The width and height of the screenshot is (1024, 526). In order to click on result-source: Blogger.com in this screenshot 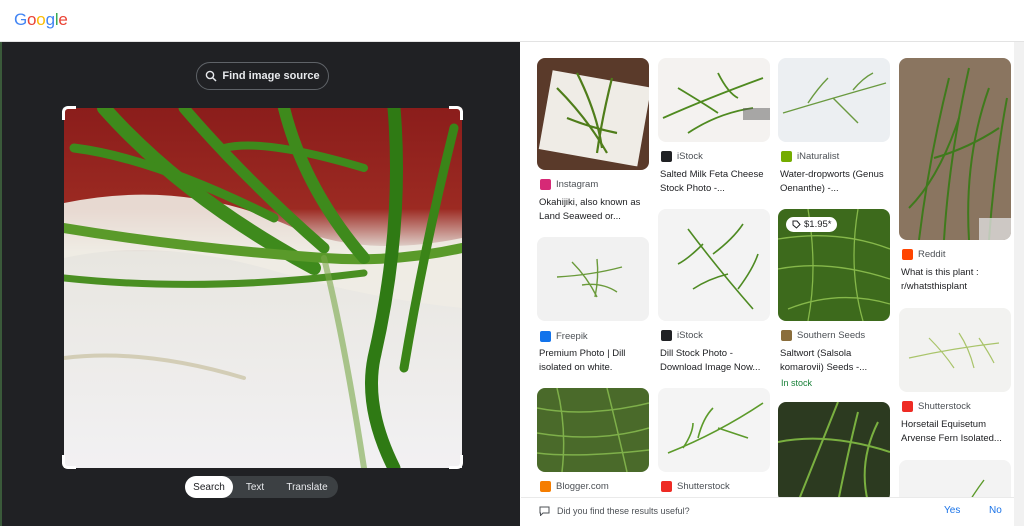, I will do `click(574, 486)`.